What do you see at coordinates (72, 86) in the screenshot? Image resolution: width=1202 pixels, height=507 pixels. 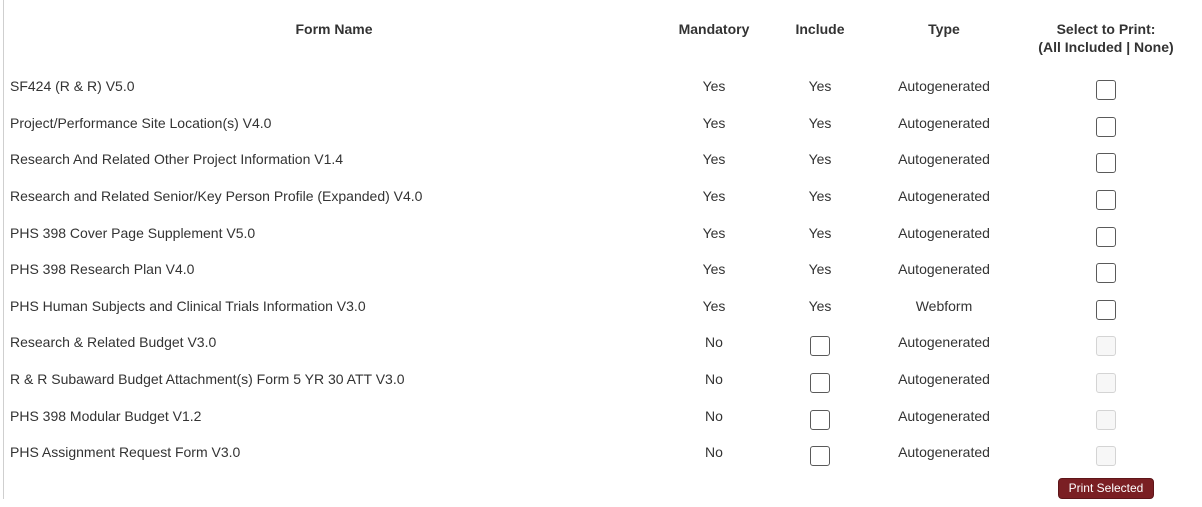 I see `form-name-cell: SF424 (R & R) V5.0` at bounding box center [72, 86].